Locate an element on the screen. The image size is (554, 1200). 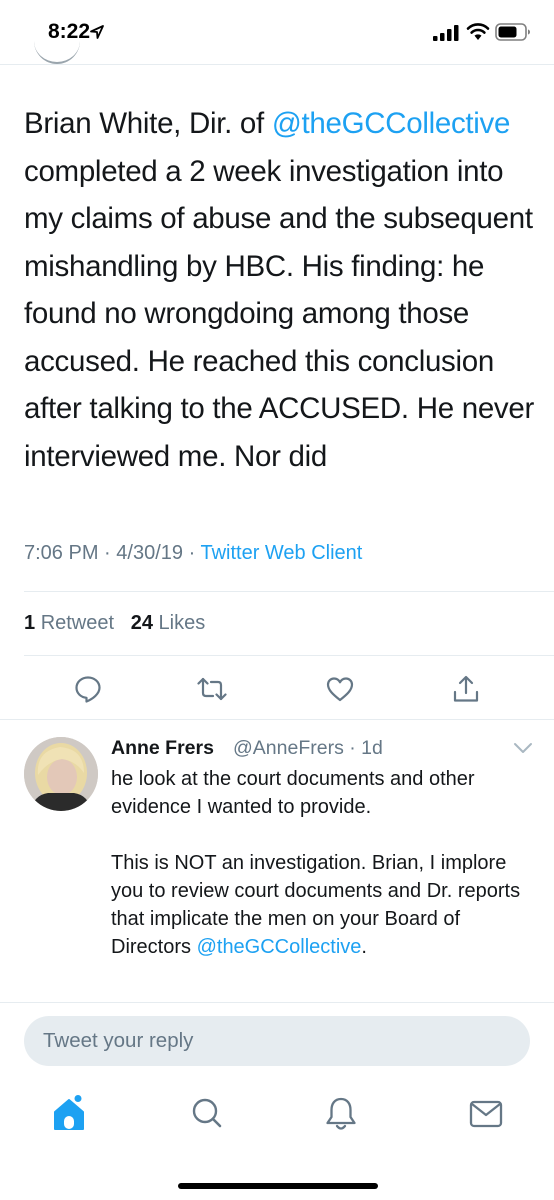
avatar-photo is located at coordinates (61, 774).